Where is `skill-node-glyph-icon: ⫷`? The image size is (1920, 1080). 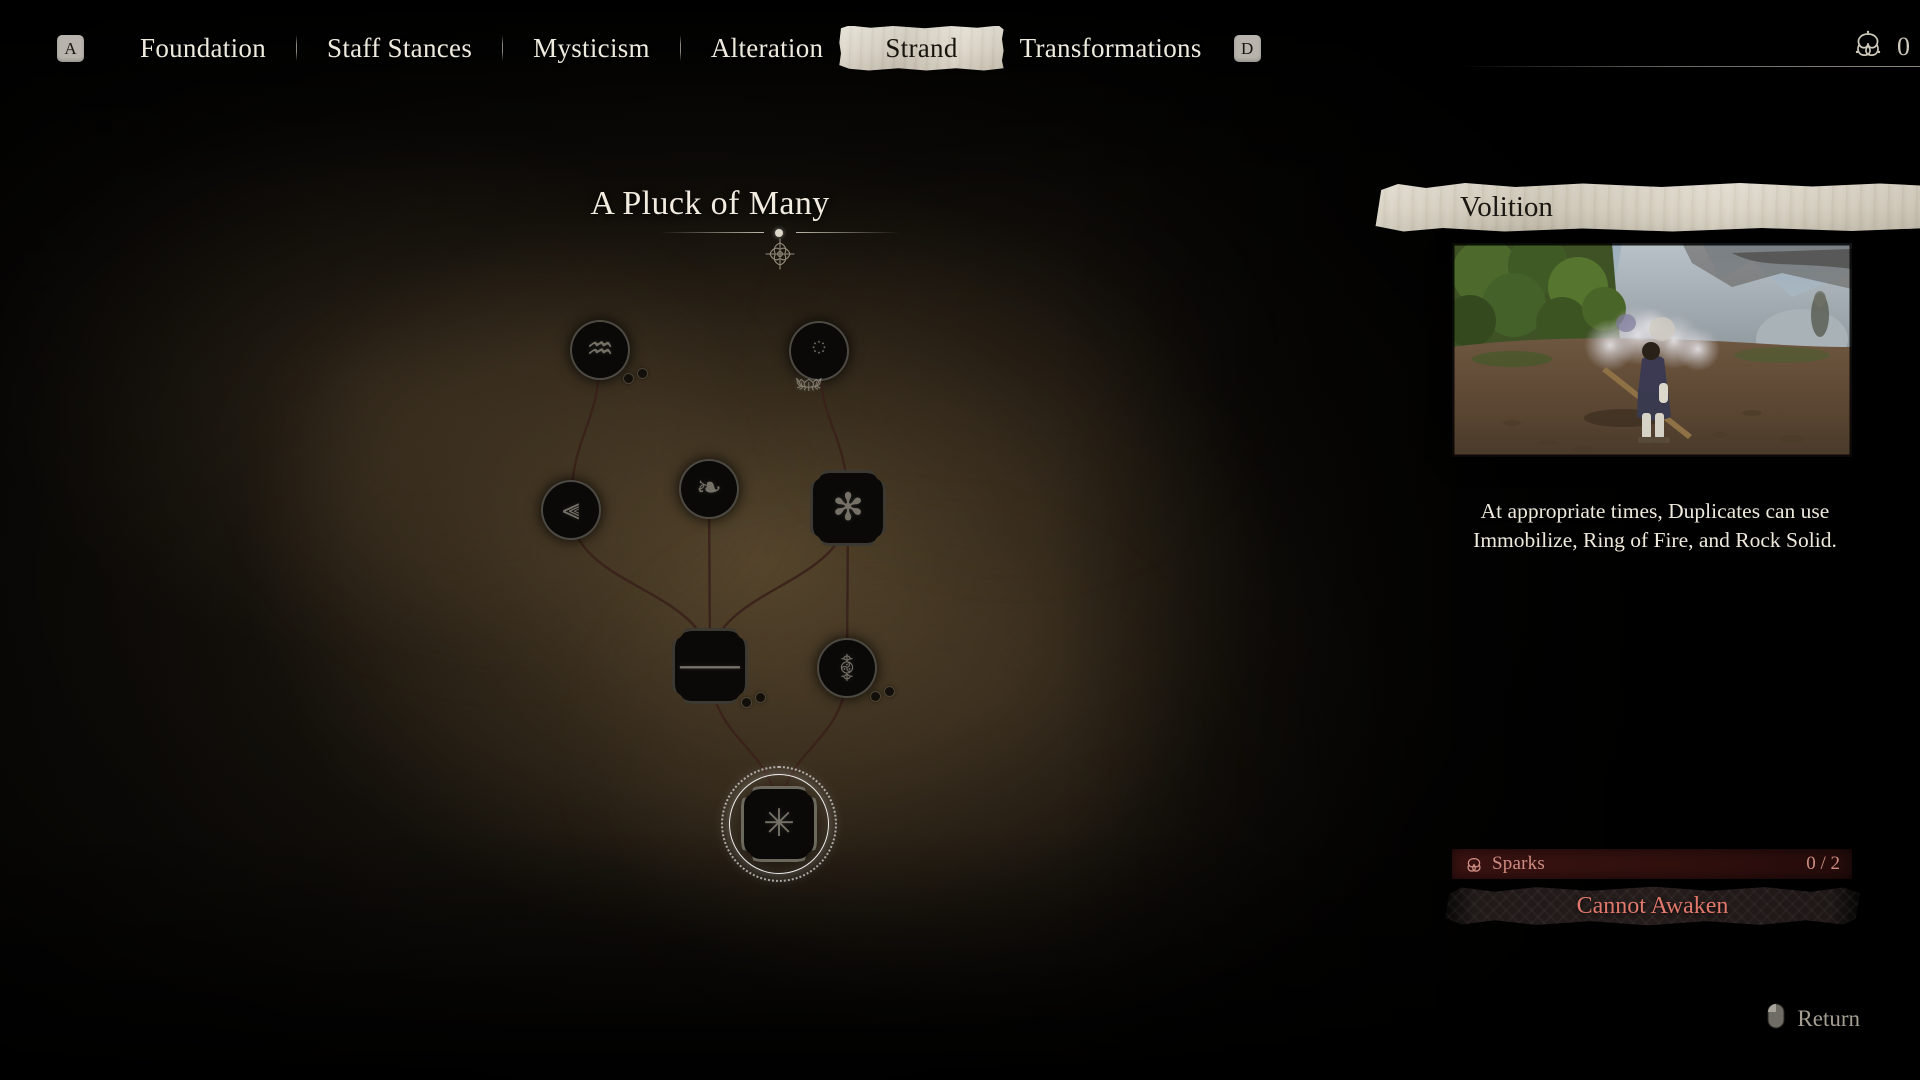 skill-node-glyph-icon: ⫷ is located at coordinates (571, 508).